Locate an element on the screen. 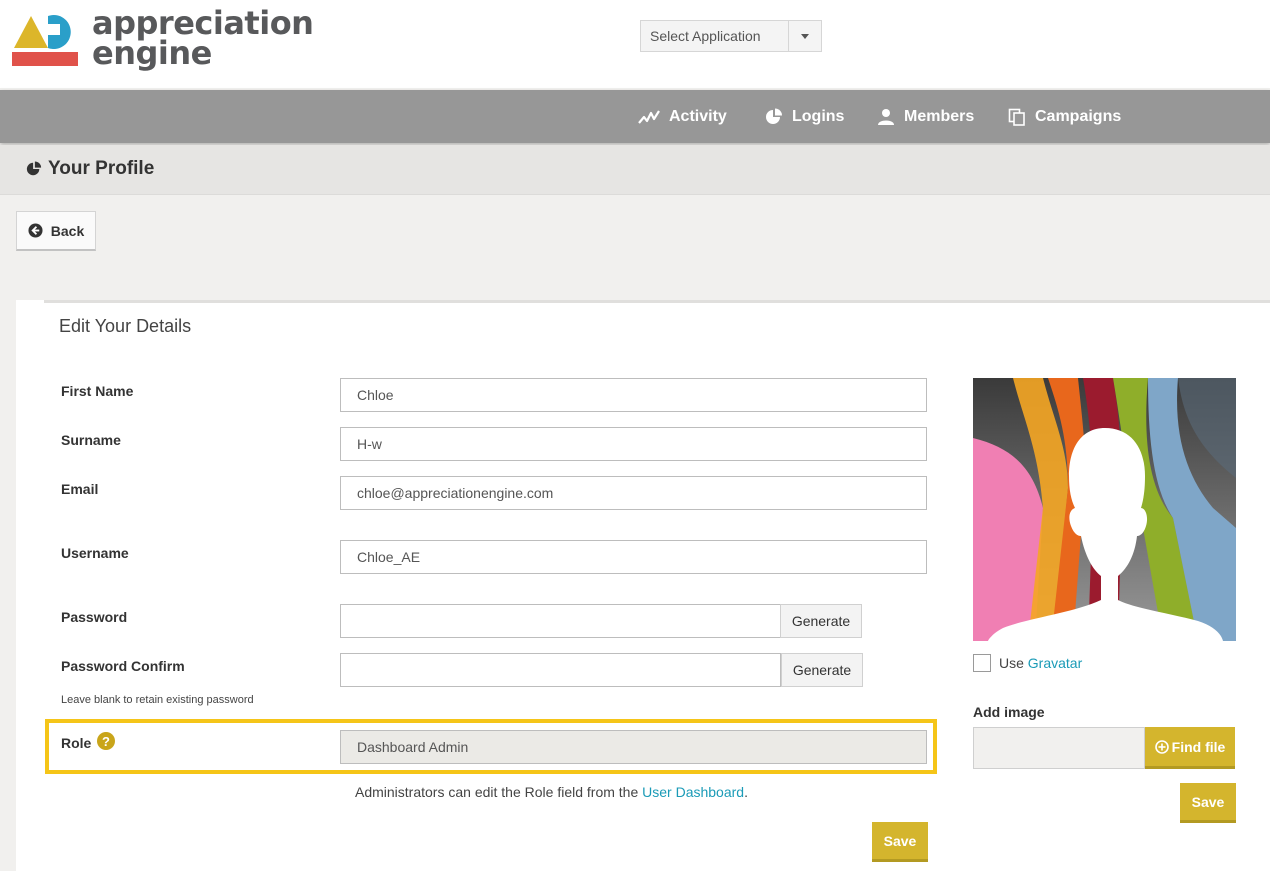 This screenshot has width=1270, height=871. app-logo: appreciation engine is located at coordinates (163, 40).